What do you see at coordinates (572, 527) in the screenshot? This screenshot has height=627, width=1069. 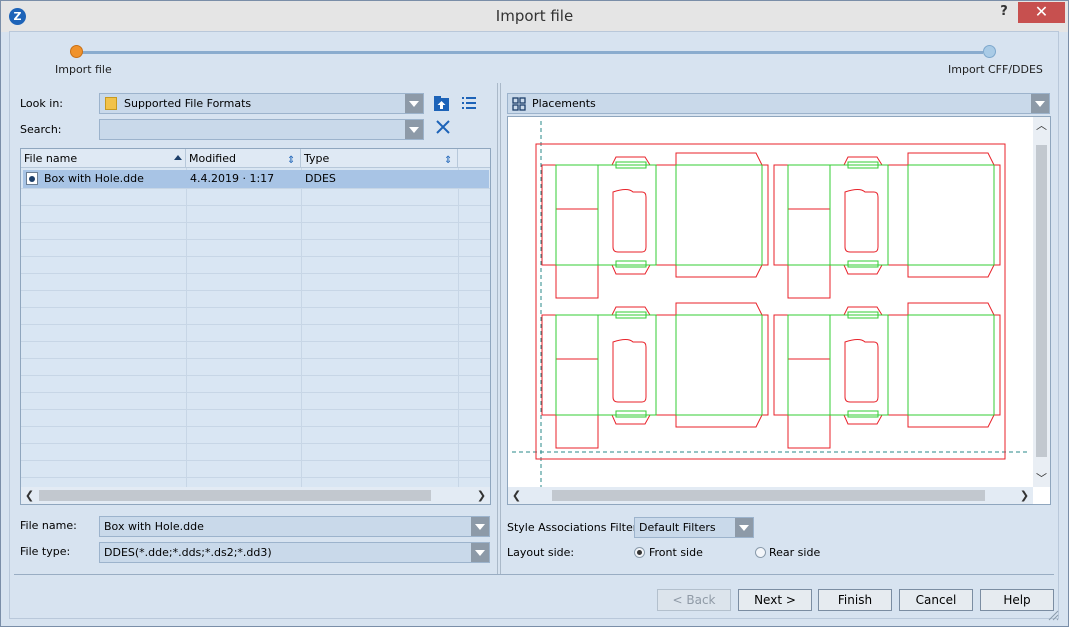 I see `style-filter-label: Style Associations Filter` at bounding box center [572, 527].